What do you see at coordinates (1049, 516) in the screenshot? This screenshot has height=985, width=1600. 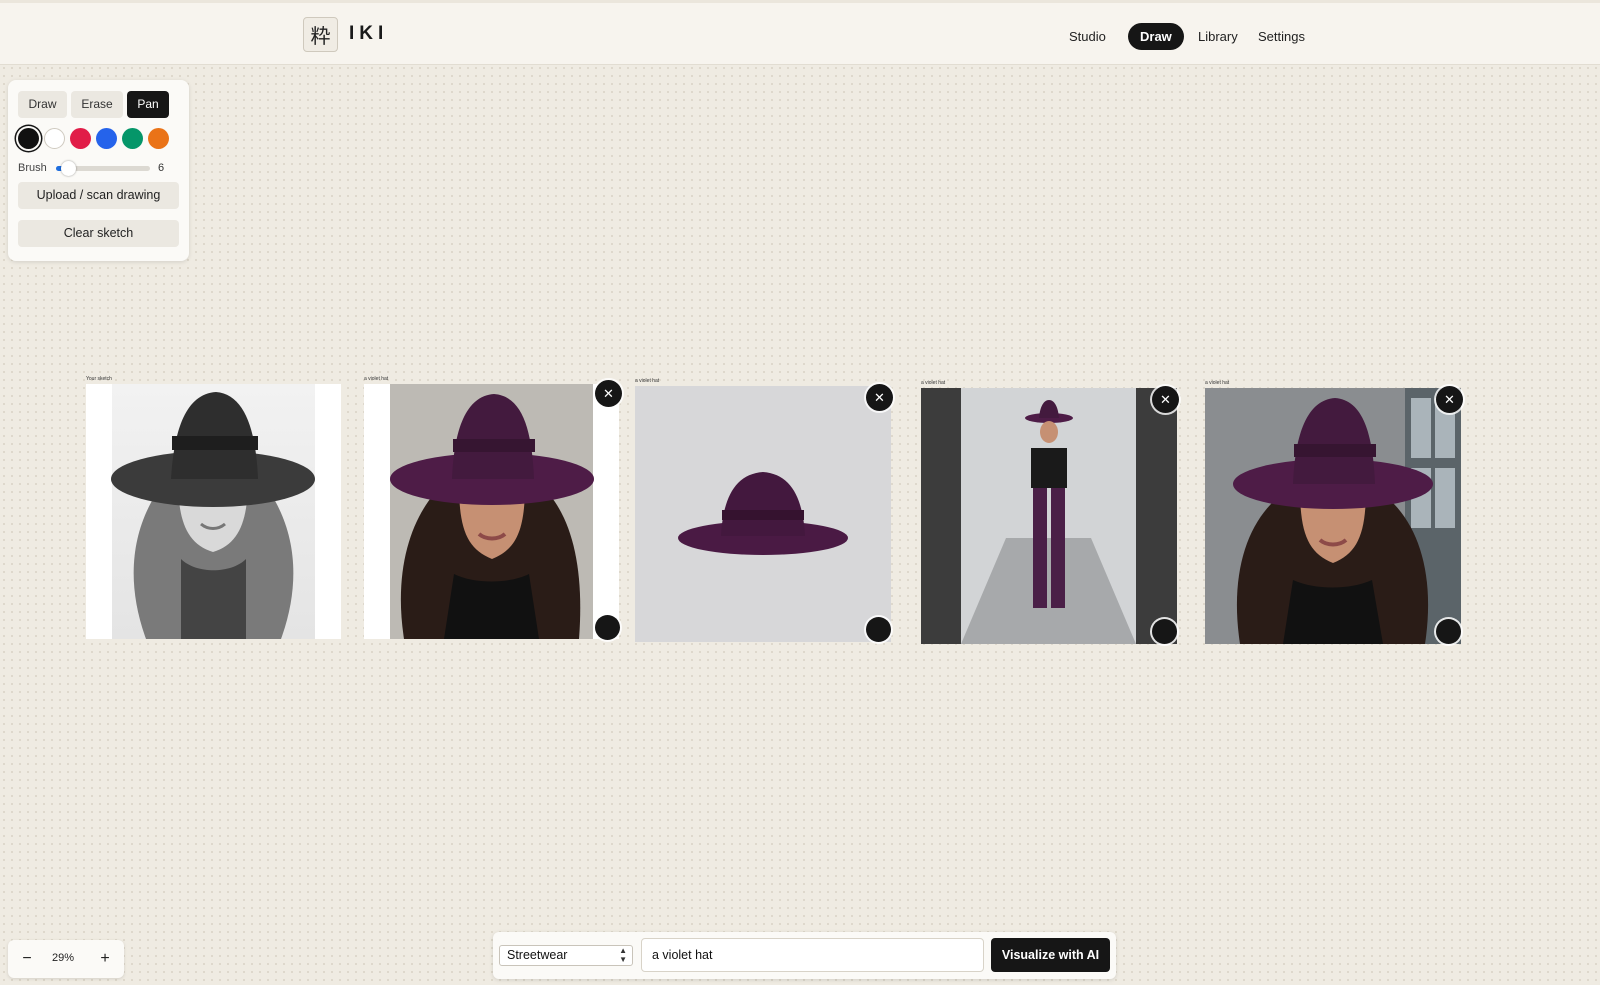 I see `generated-image-runway` at bounding box center [1049, 516].